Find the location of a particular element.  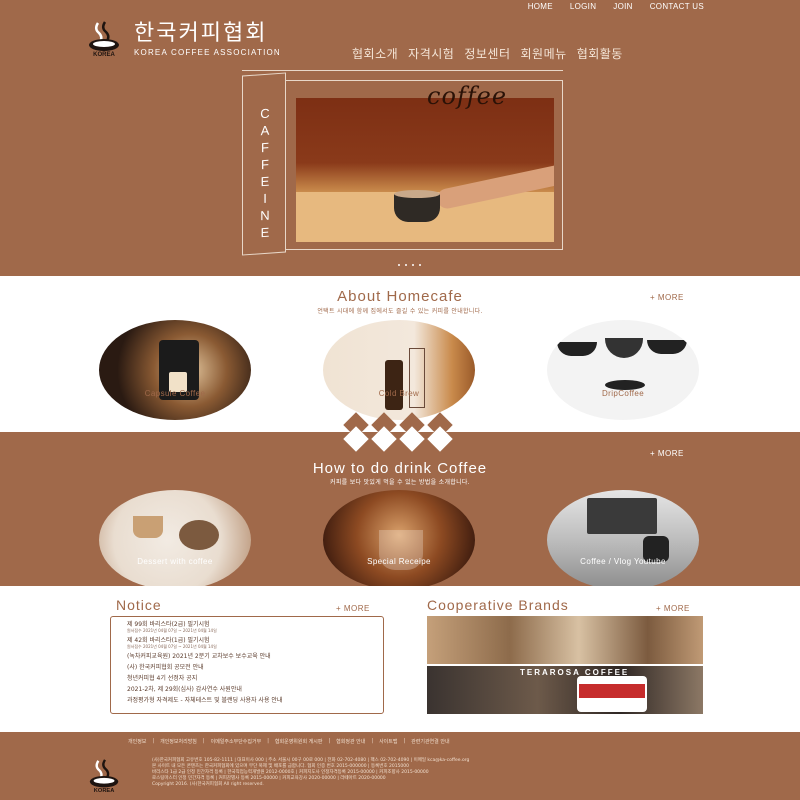

hero-coffee-word: coffee is located at coordinates (467, 96).